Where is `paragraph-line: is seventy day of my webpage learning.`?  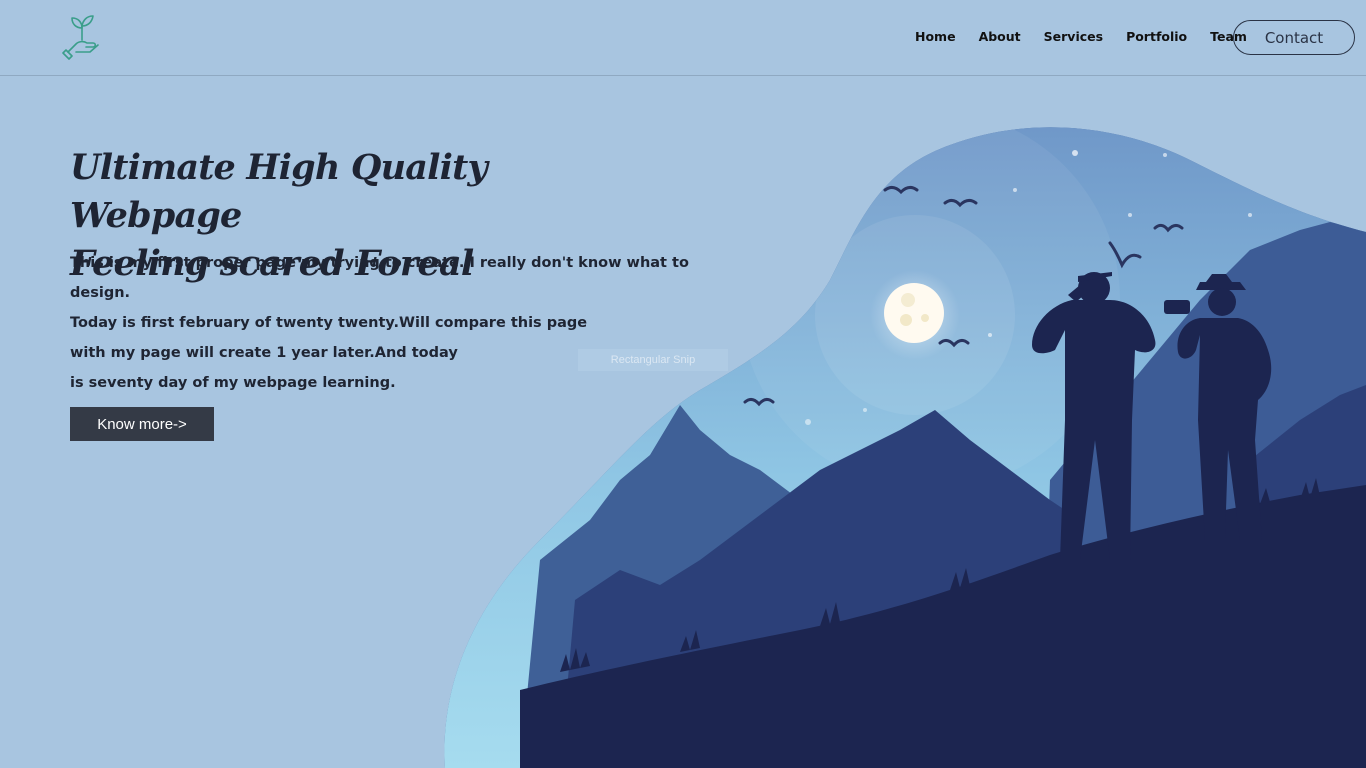
paragraph-line: is seventy day of my webpage learning. is located at coordinates (233, 383).